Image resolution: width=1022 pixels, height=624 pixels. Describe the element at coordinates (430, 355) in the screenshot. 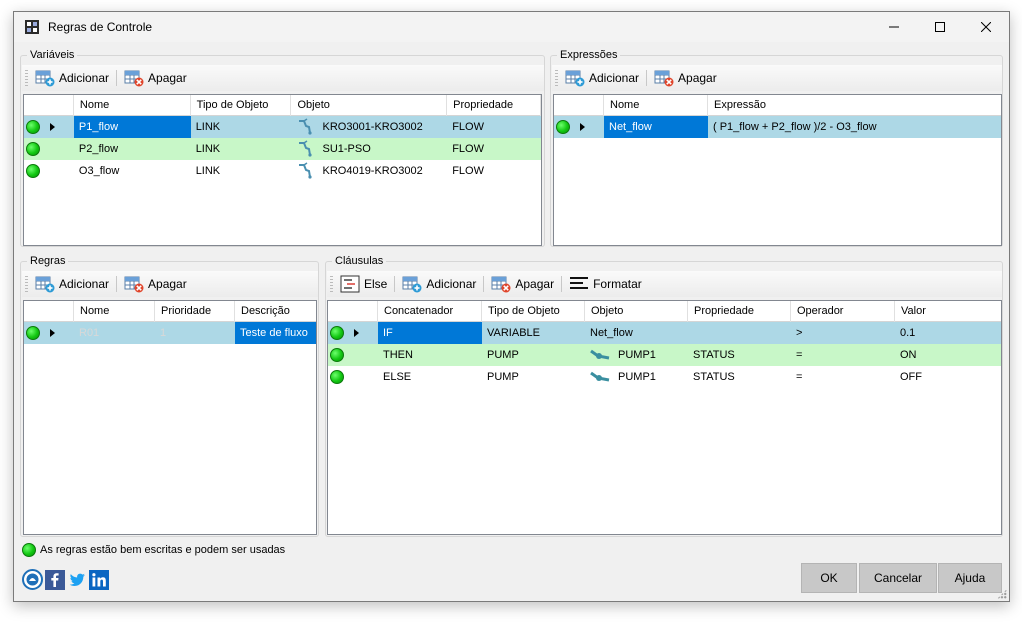

I see `cell-concatenador: THEN` at that location.